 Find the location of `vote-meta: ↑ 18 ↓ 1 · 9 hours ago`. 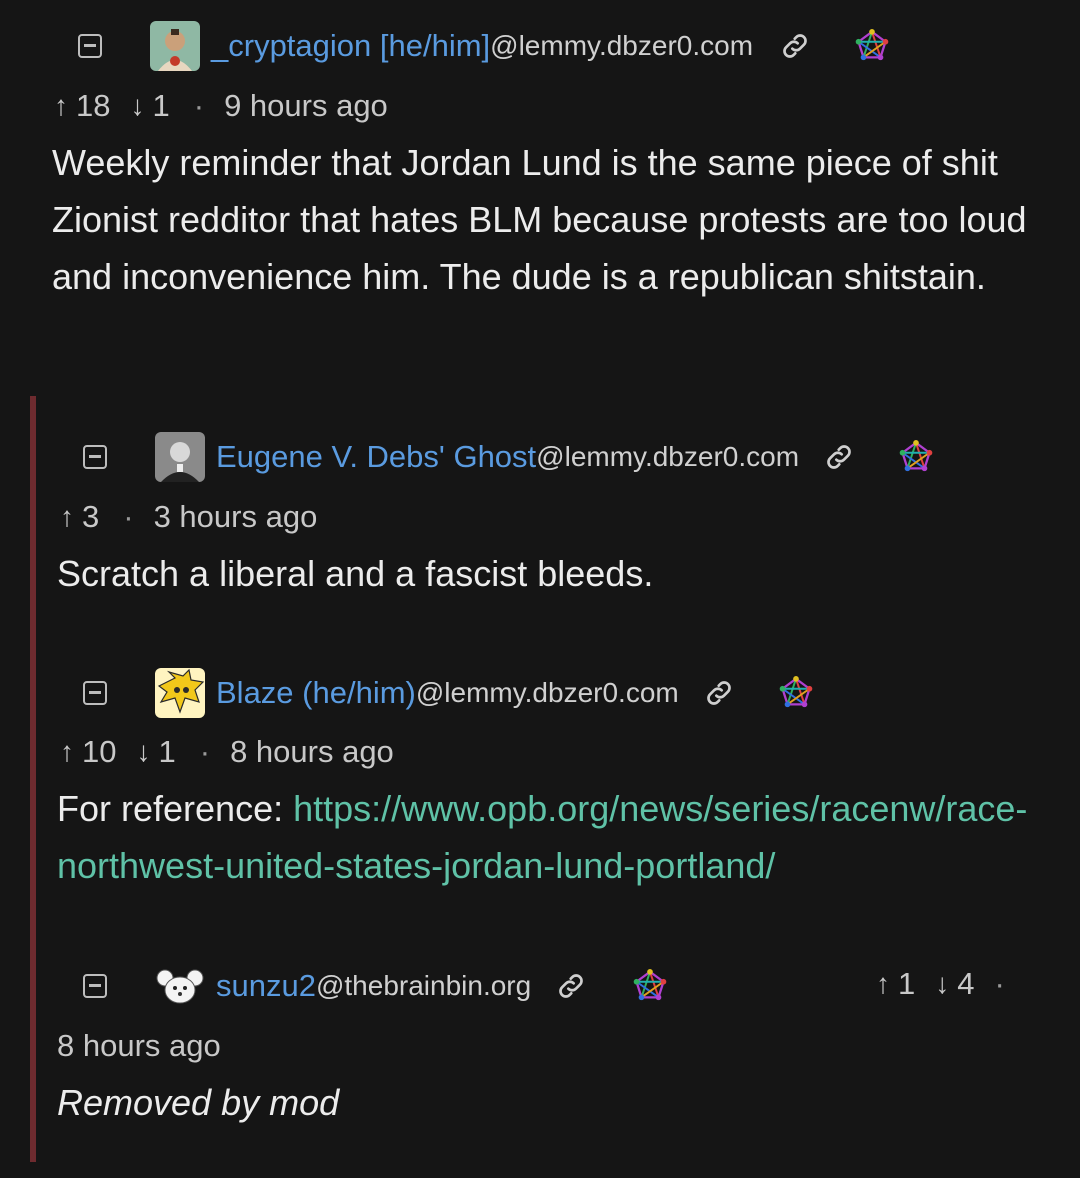

vote-meta: ↑ 18 ↓ 1 · 9 hours ago is located at coordinates (221, 106).